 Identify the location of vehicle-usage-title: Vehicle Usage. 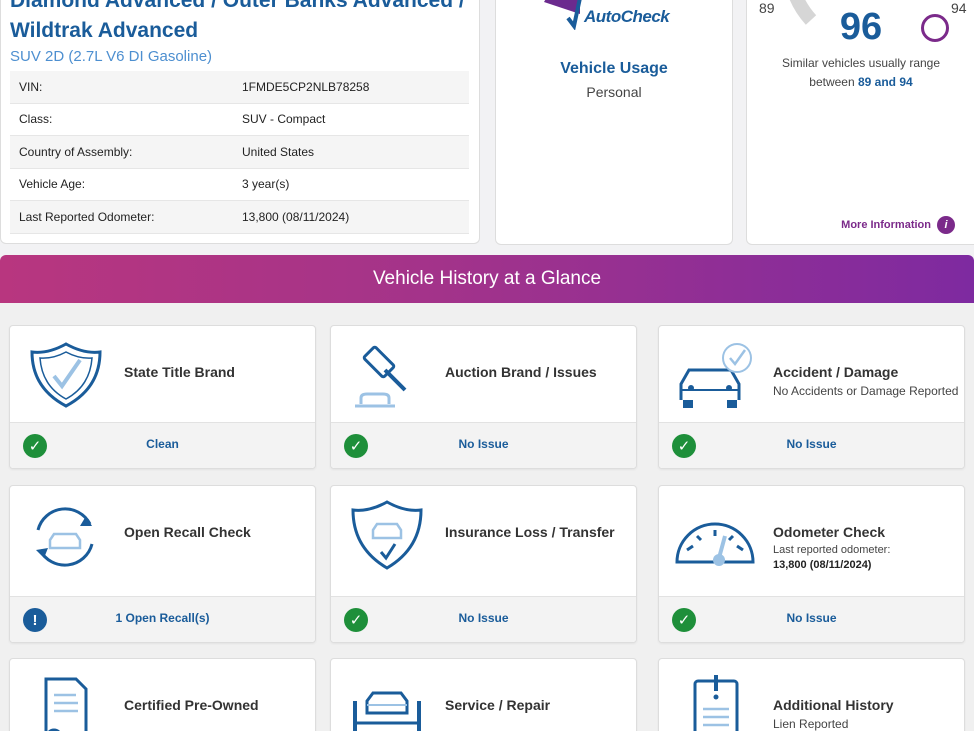
(614, 68).